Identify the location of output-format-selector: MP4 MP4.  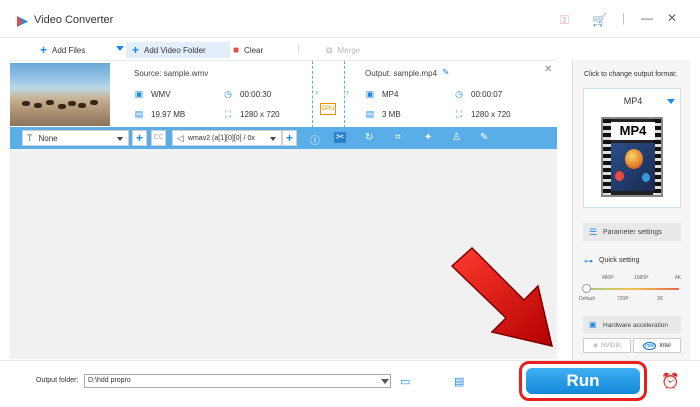
(632, 148).